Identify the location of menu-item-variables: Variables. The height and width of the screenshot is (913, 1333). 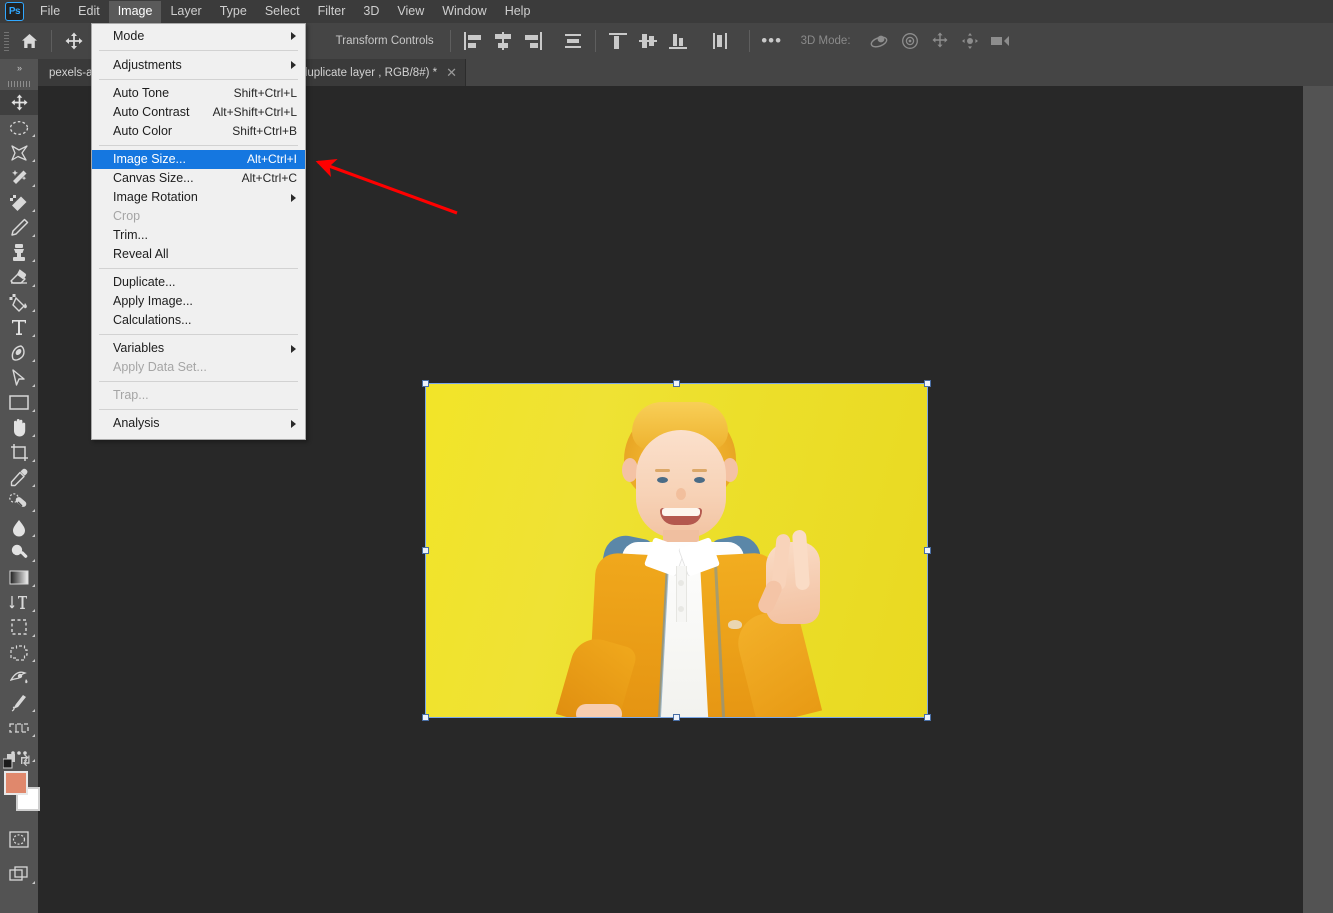
(198, 348).